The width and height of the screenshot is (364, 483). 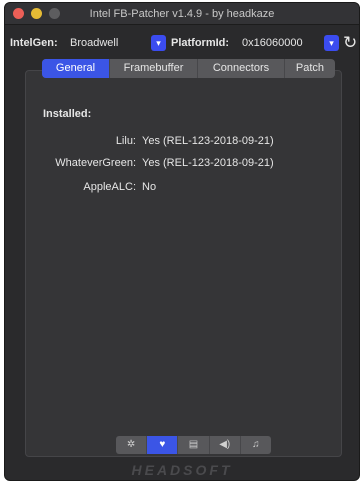 What do you see at coordinates (67, 114) in the screenshot?
I see `installed-heading: Installed:` at bounding box center [67, 114].